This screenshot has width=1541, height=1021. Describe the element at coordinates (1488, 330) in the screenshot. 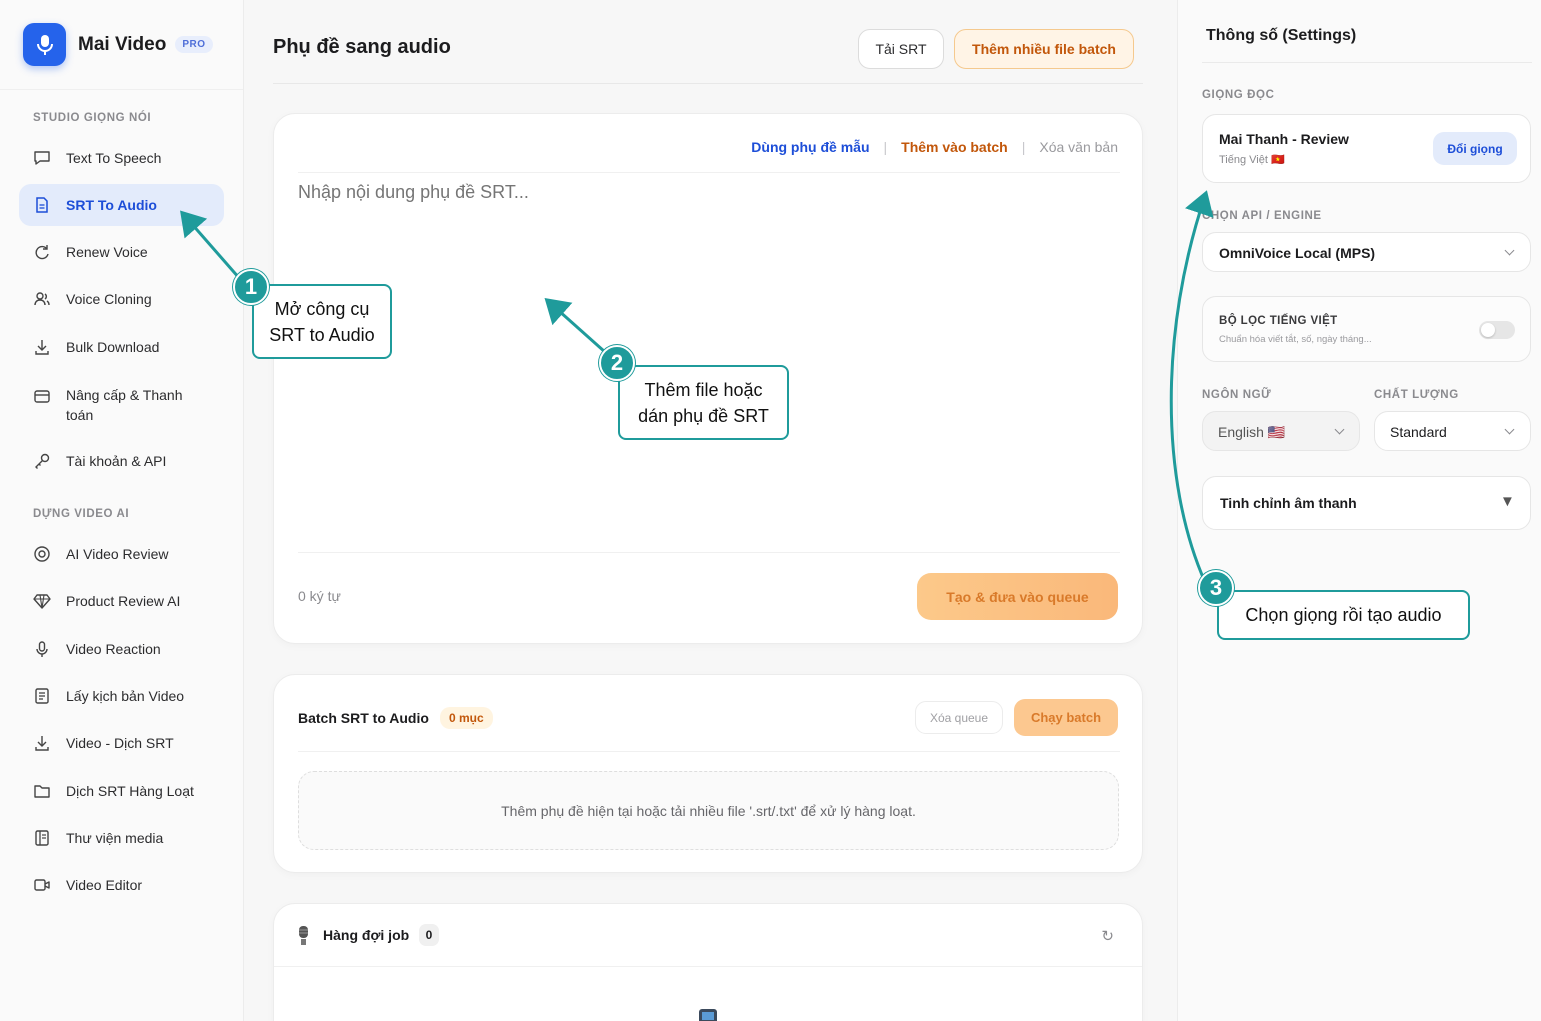

I see `toggle-knob` at that location.